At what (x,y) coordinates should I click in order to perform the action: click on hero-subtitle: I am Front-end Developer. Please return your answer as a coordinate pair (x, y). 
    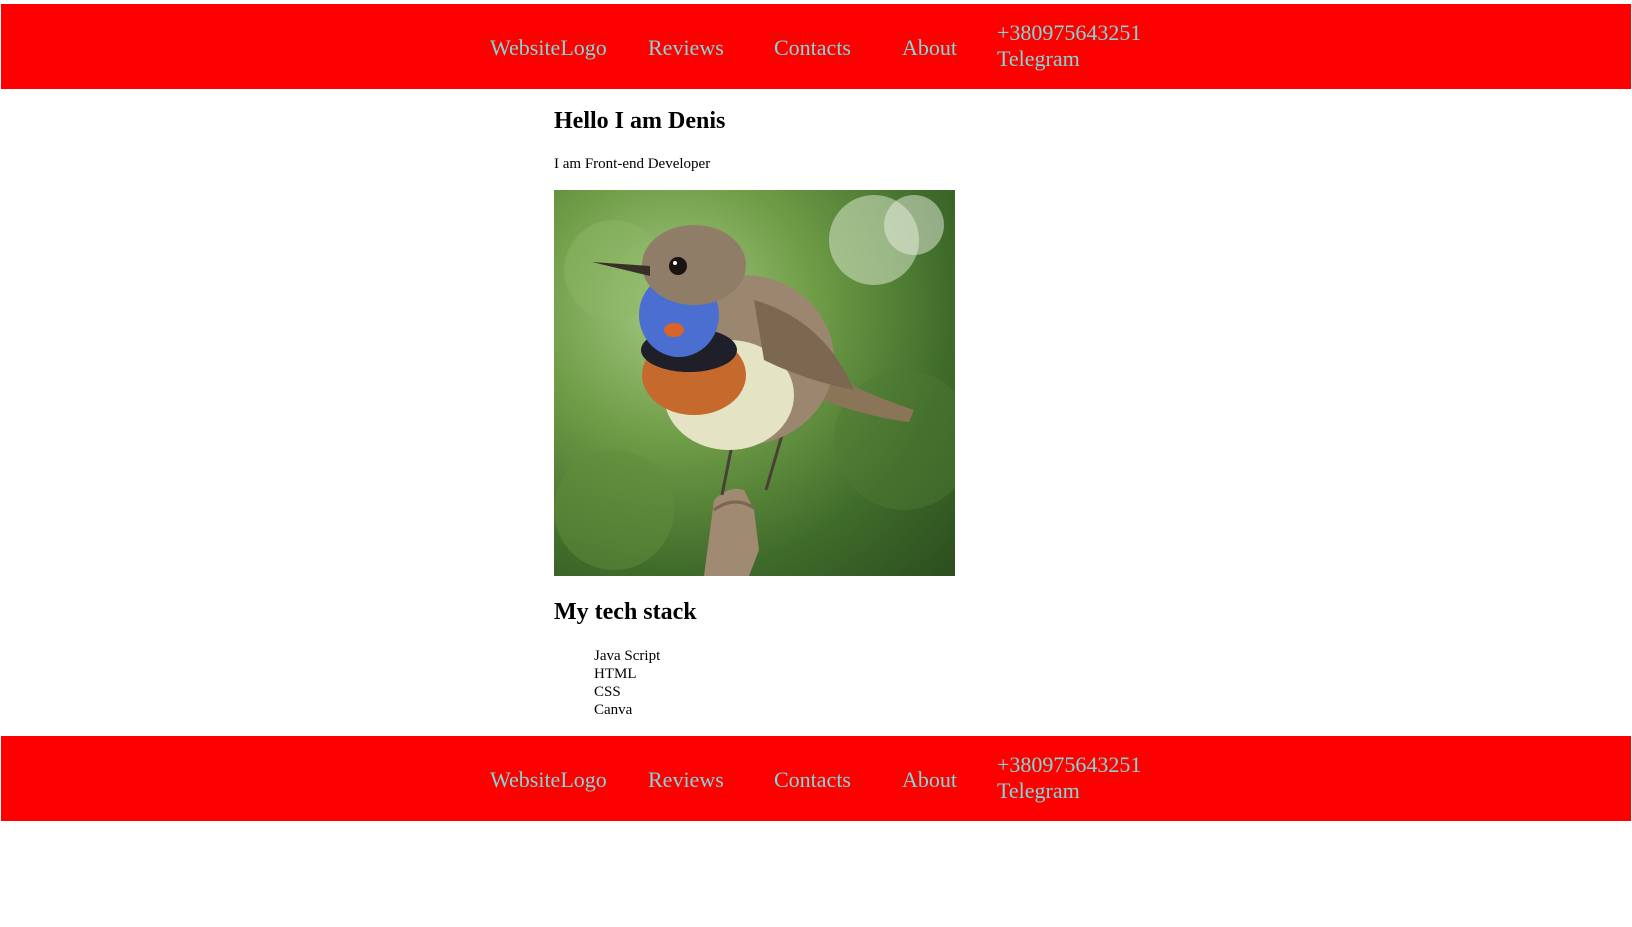
    Looking at the image, I should click on (632, 164).